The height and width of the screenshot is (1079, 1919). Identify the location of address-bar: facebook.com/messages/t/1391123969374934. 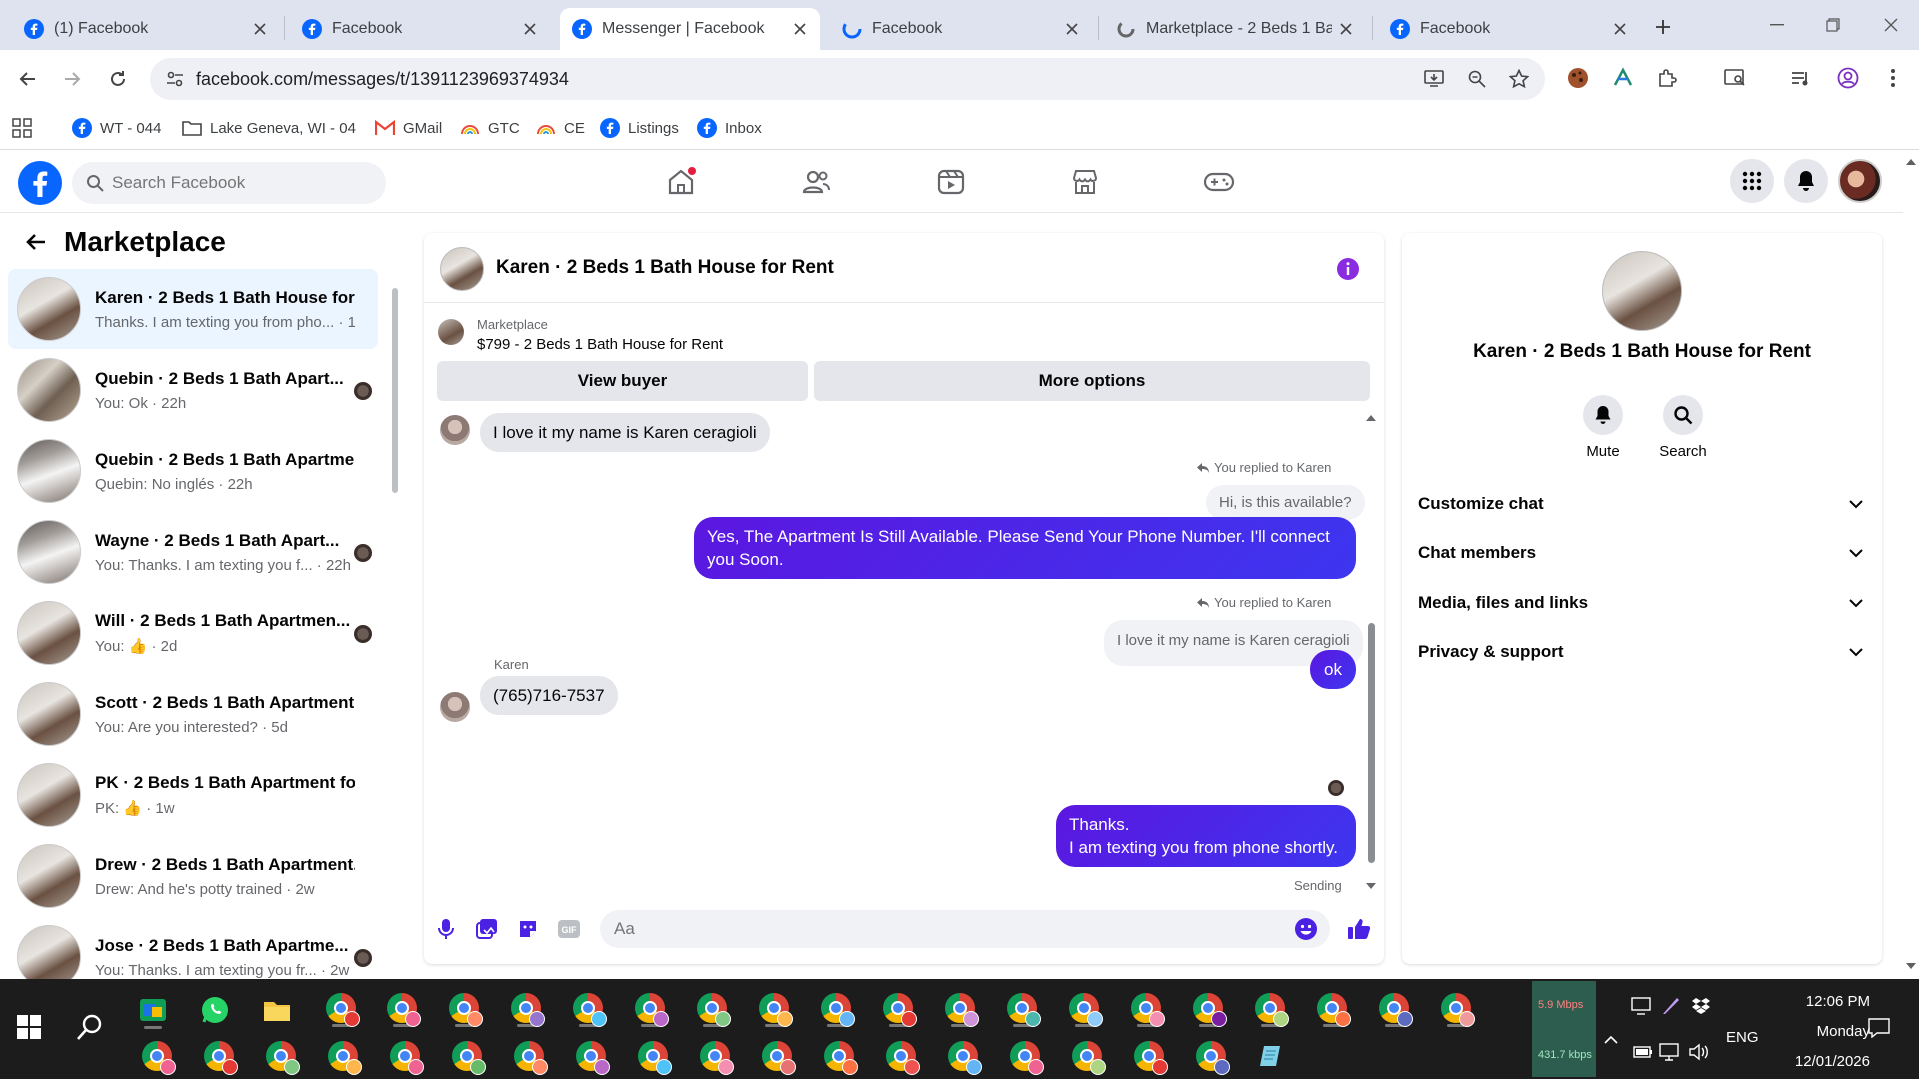
(847, 79).